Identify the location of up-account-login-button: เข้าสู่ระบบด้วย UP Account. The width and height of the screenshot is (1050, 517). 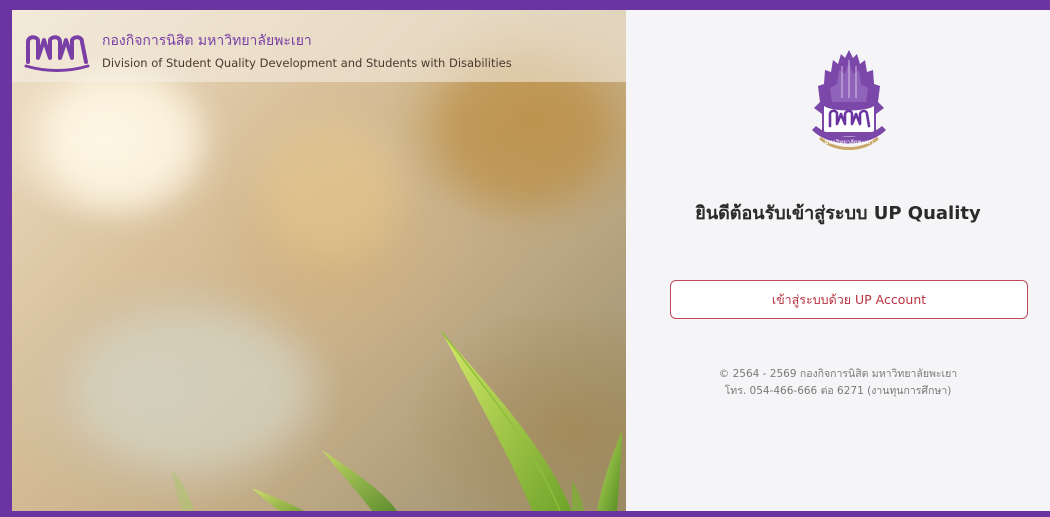
(849, 299).